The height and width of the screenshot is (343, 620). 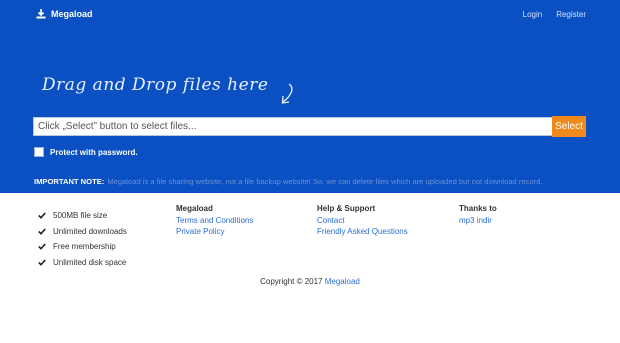 What do you see at coordinates (94, 152) in the screenshot?
I see `protect-label: Protect with password.` at bounding box center [94, 152].